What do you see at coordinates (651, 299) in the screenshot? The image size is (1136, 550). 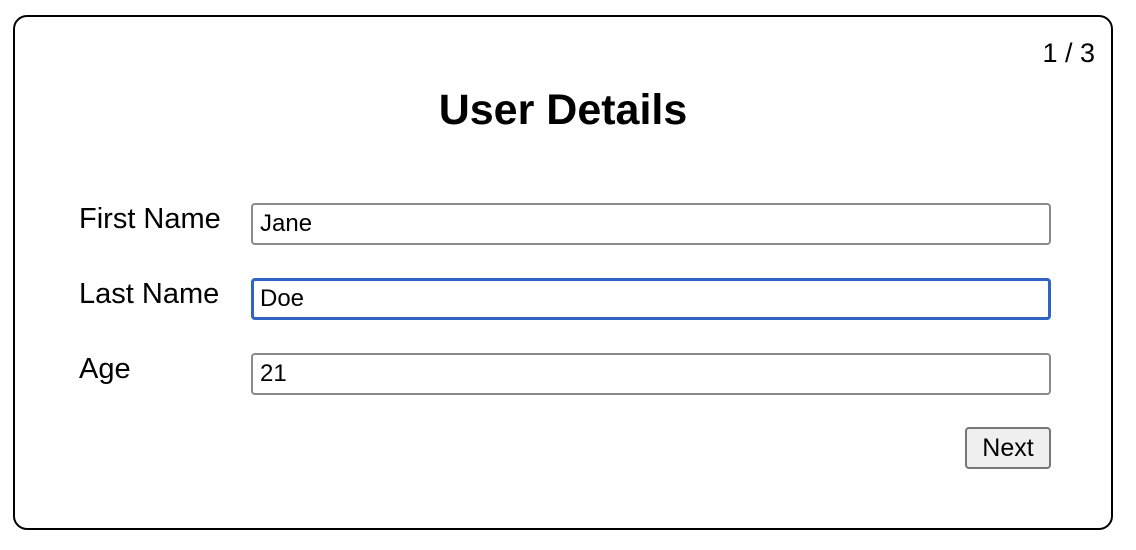 I see `last-name-input` at bounding box center [651, 299].